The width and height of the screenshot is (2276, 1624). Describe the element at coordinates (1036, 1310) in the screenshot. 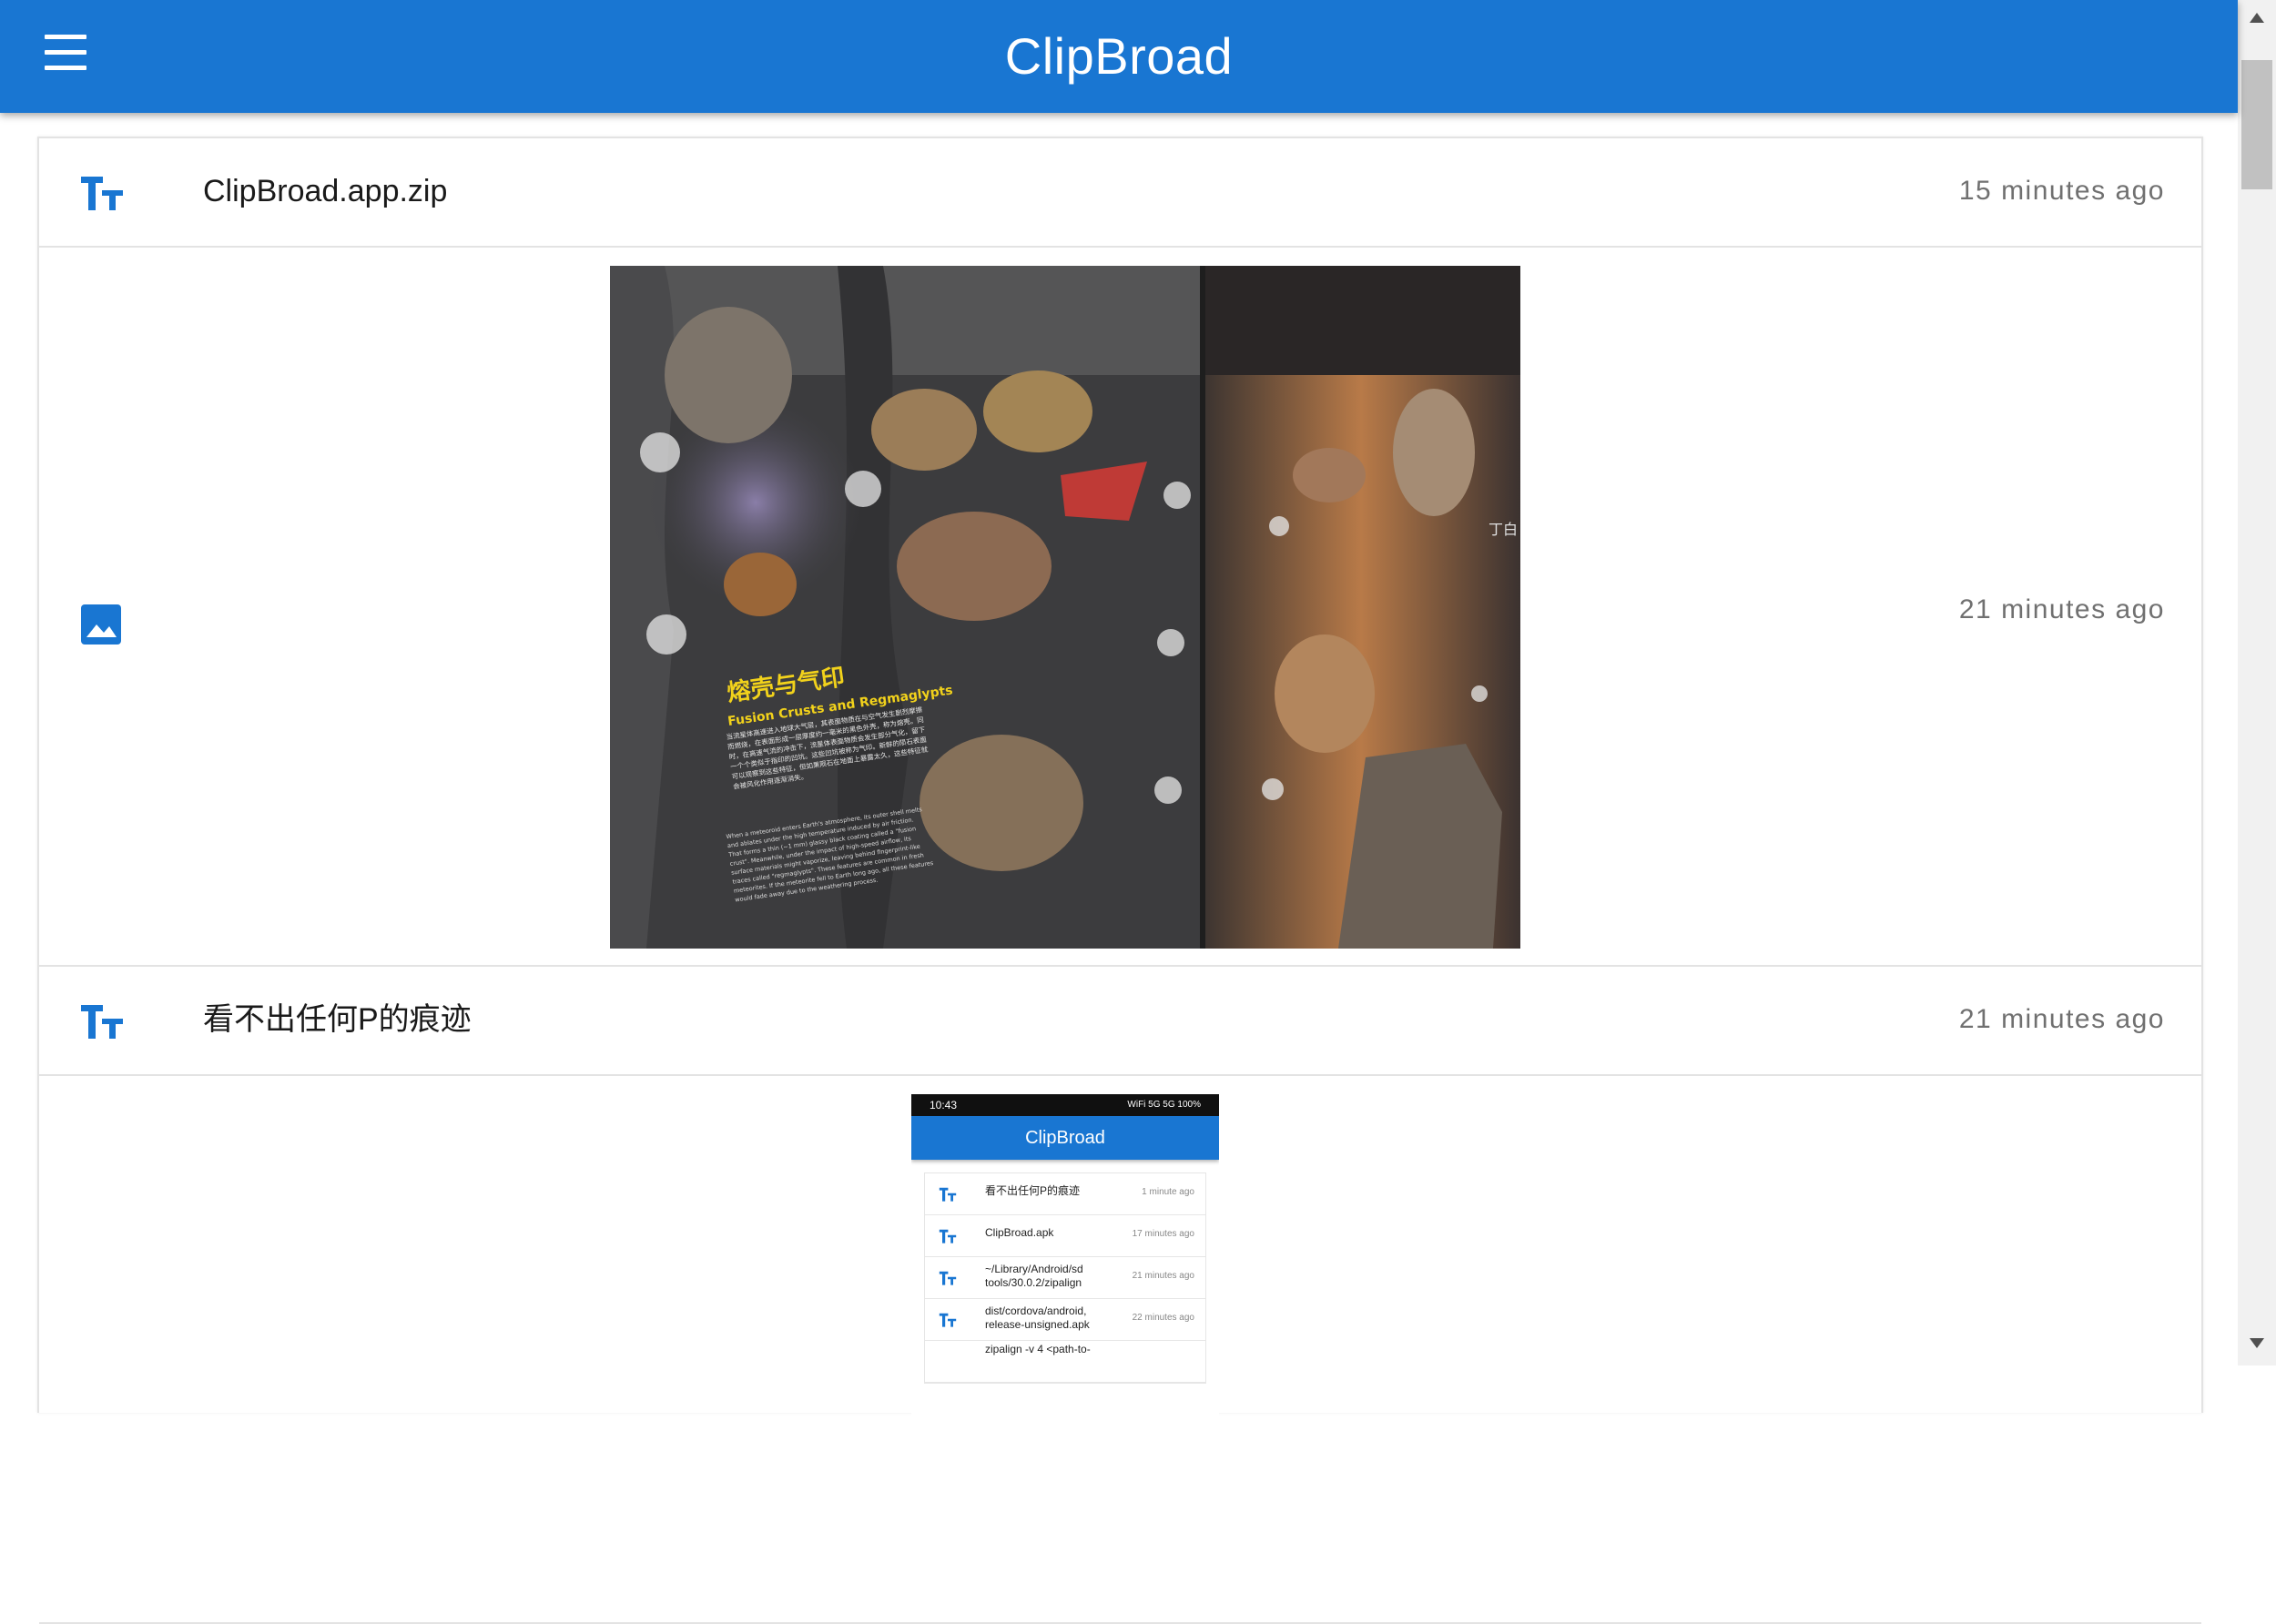

I see `phone-item-text-line: dist/cordova/android,` at that location.